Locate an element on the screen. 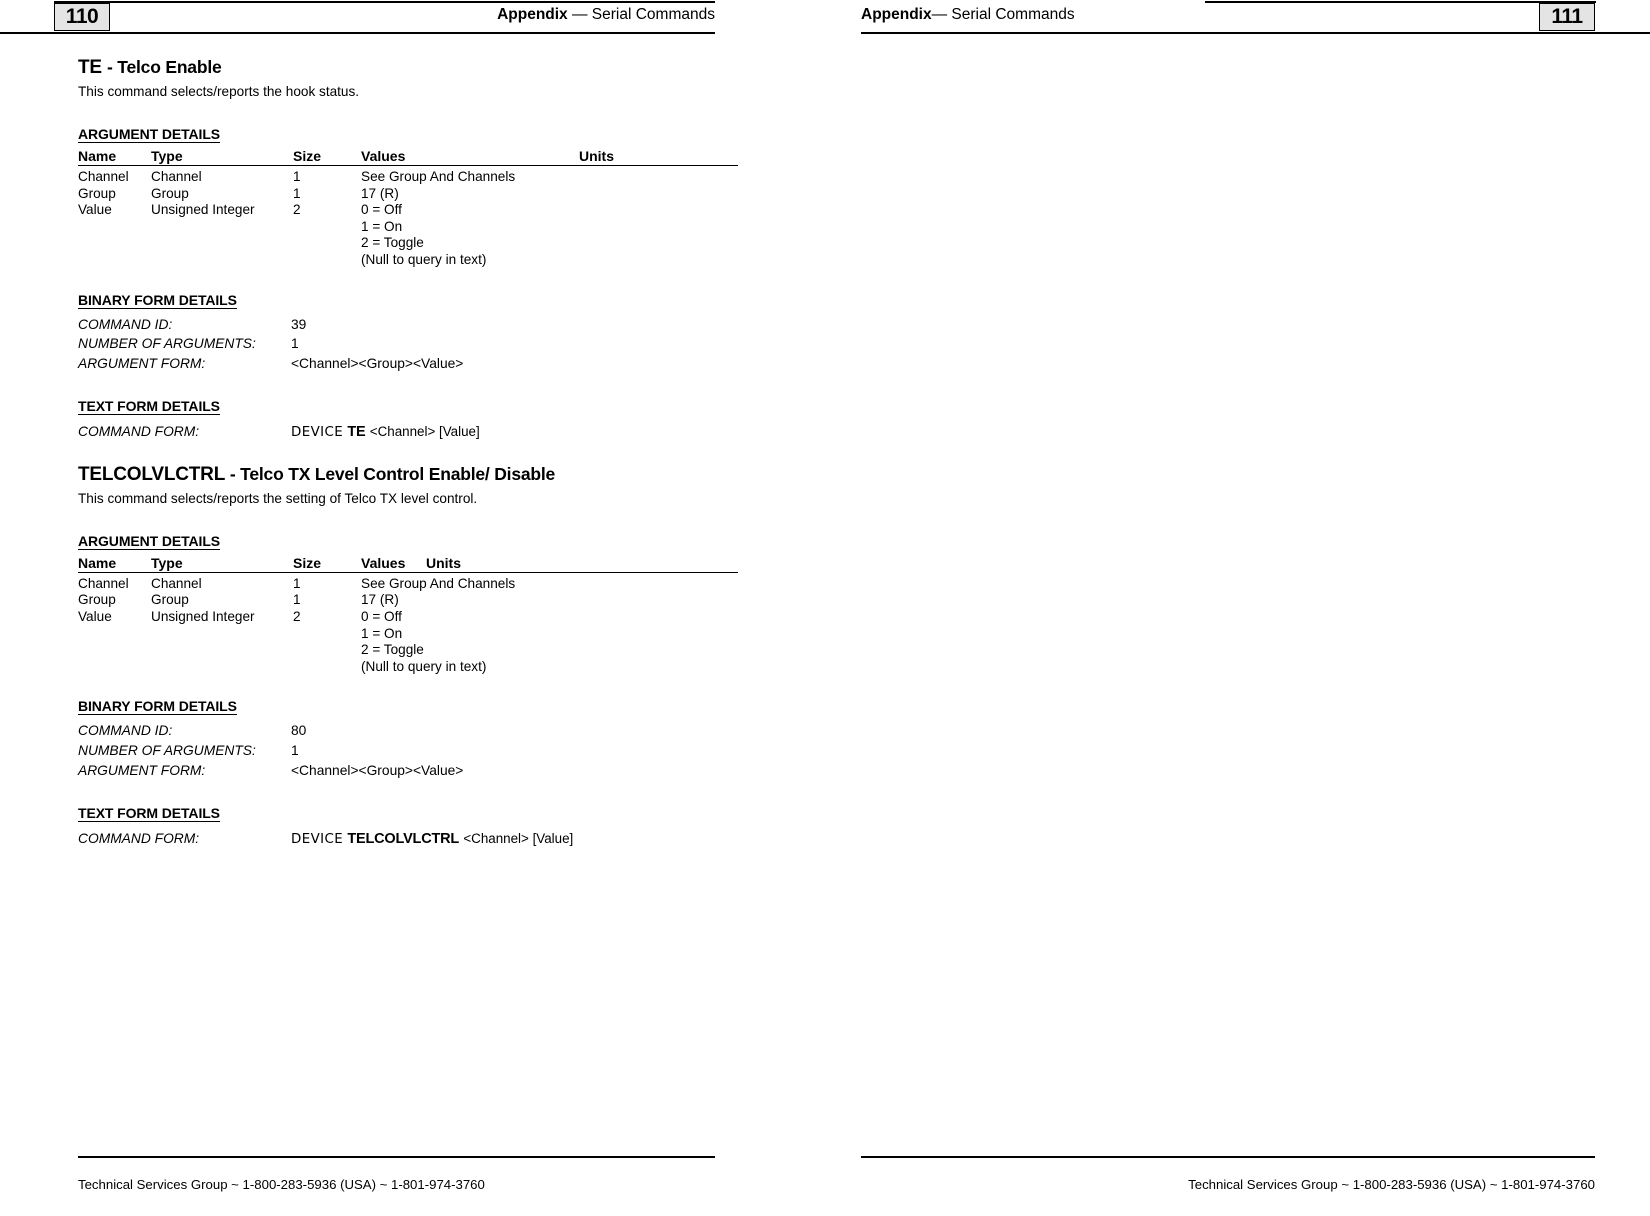 The width and height of the screenshot is (1650, 1216). text-form-block: TEXT FORM DETAILS is located at coordinates (408, 808).